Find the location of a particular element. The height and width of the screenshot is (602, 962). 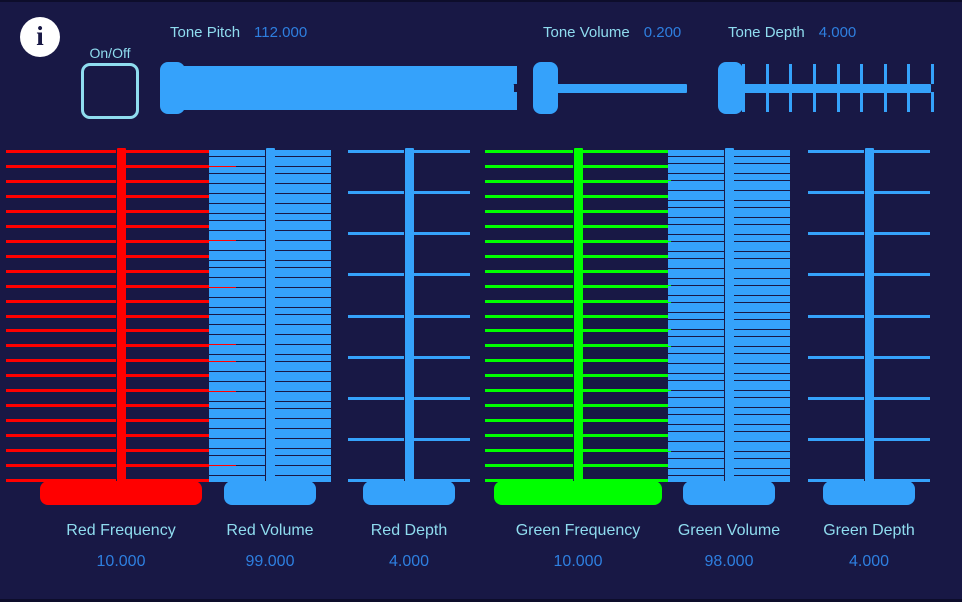

slider-label: Tone Volume is located at coordinates (586, 32).